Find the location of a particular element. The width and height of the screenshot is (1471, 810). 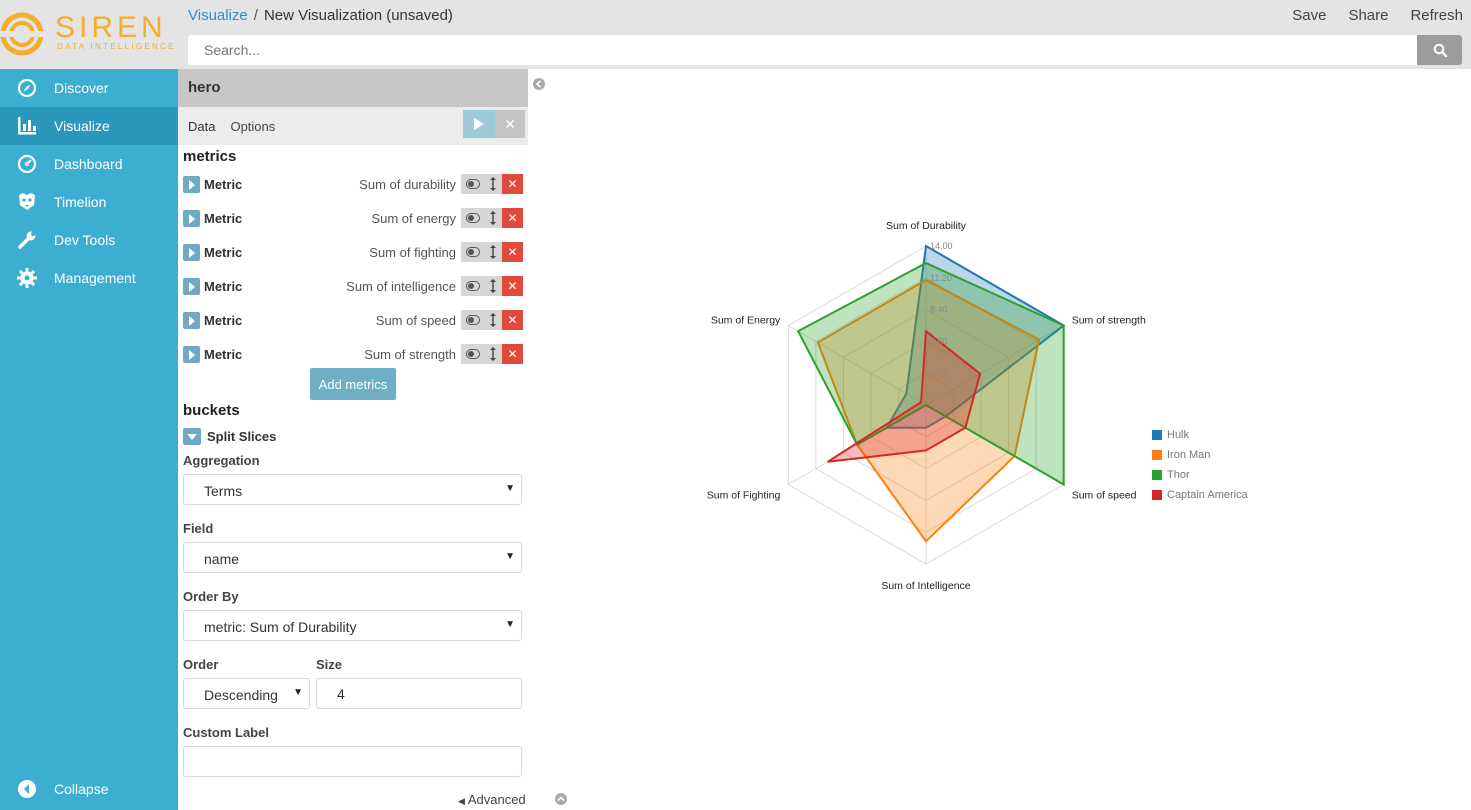

size-label: Size is located at coordinates (329, 664).